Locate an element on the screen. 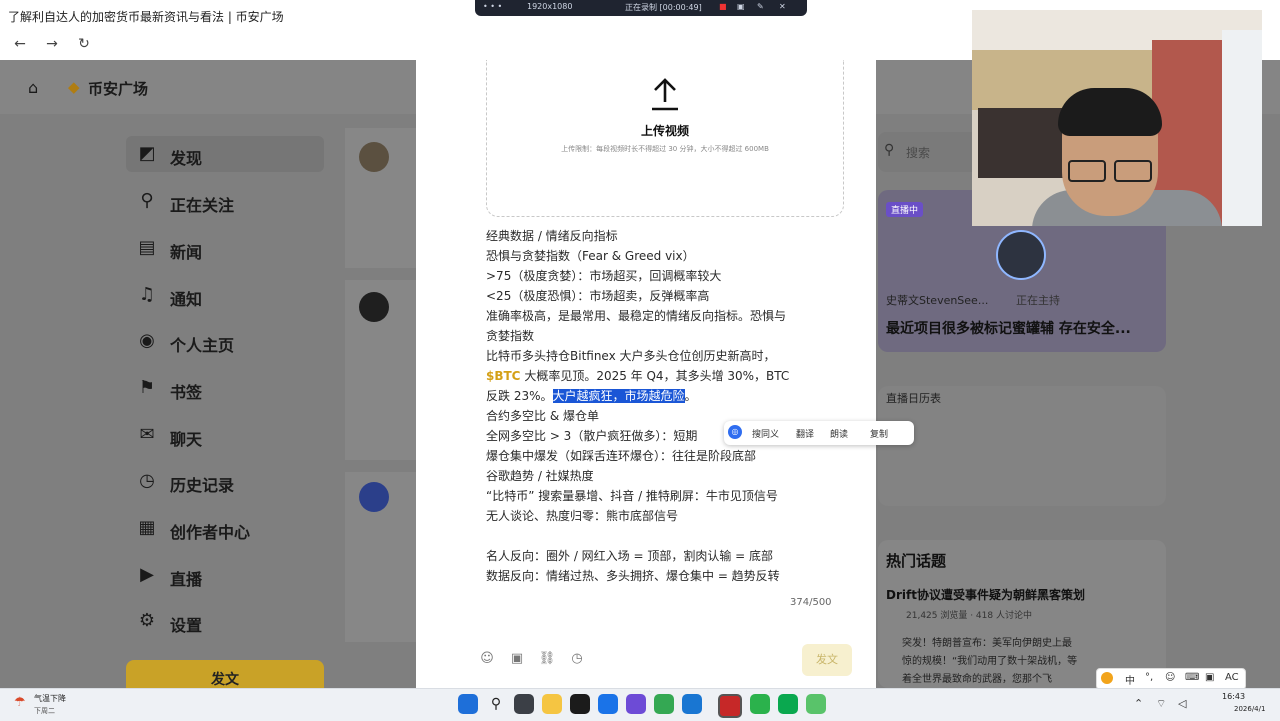 This screenshot has height=721, width=1280. tray-date: 2026/4/1 is located at coordinates (1249, 709).